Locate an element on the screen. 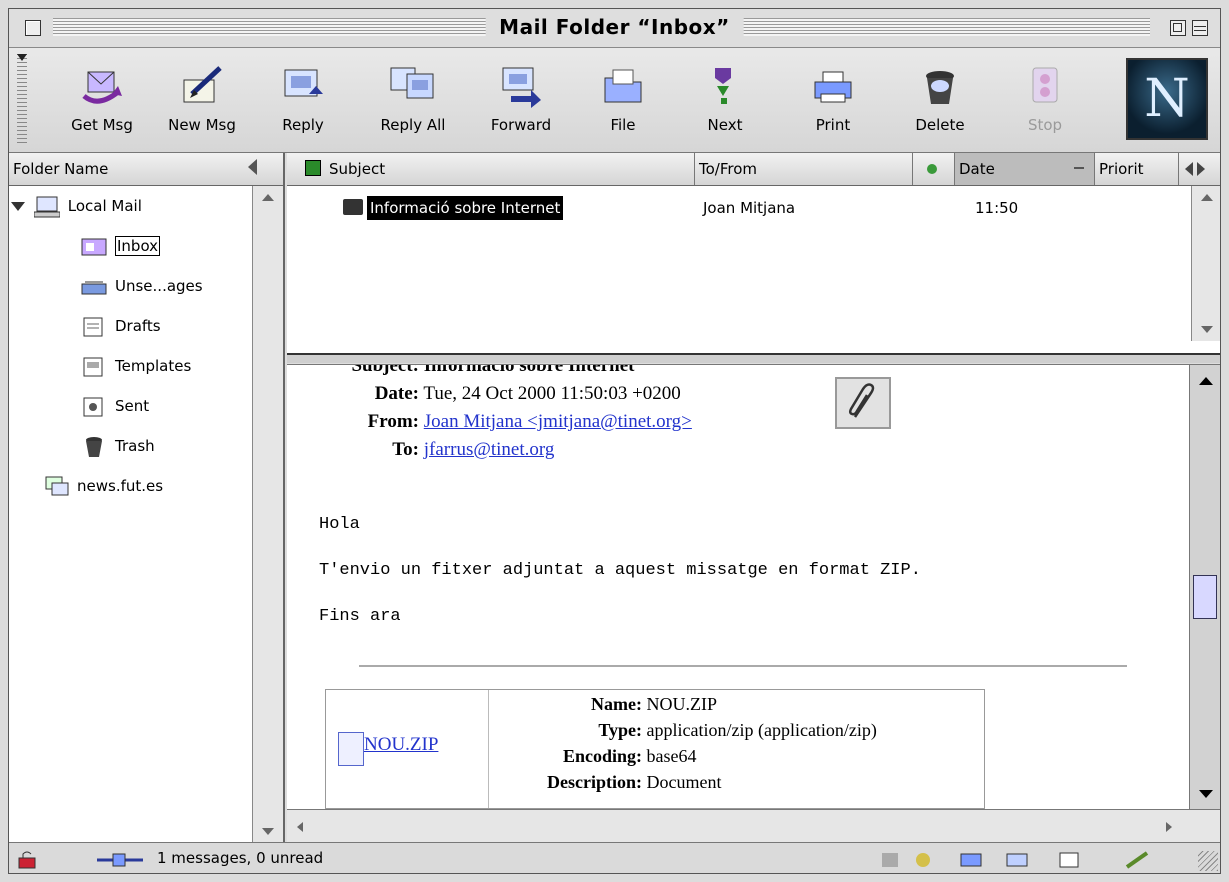 The image size is (1229, 882). reply-all-icon is located at coordinates (413, 86).